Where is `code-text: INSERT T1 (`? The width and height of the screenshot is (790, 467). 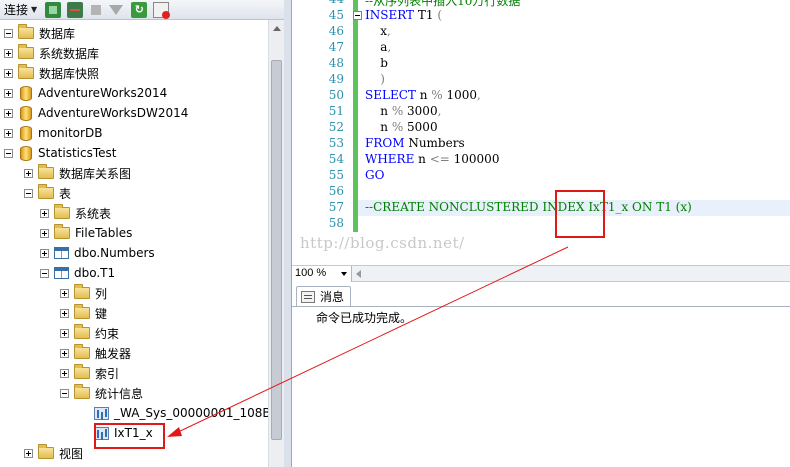 code-text: INSERT T1 ( is located at coordinates (403, 15).